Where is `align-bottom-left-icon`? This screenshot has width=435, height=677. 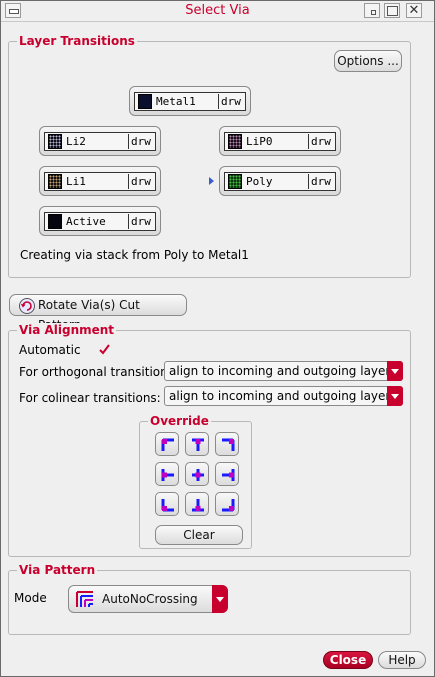
align-bottom-left-icon is located at coordinates (167, 505).